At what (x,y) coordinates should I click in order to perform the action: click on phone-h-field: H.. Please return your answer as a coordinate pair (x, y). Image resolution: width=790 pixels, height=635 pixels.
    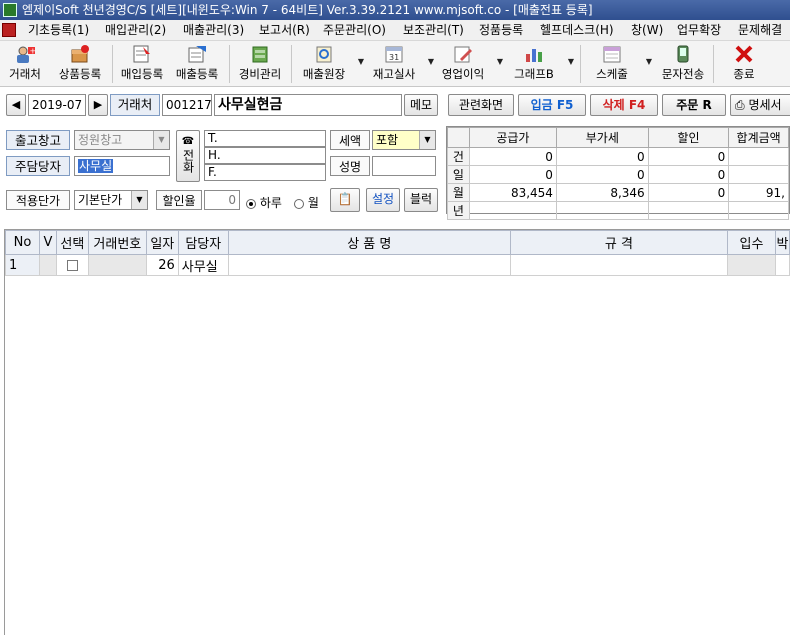
    Looking at the image, I should click on (265, 155).